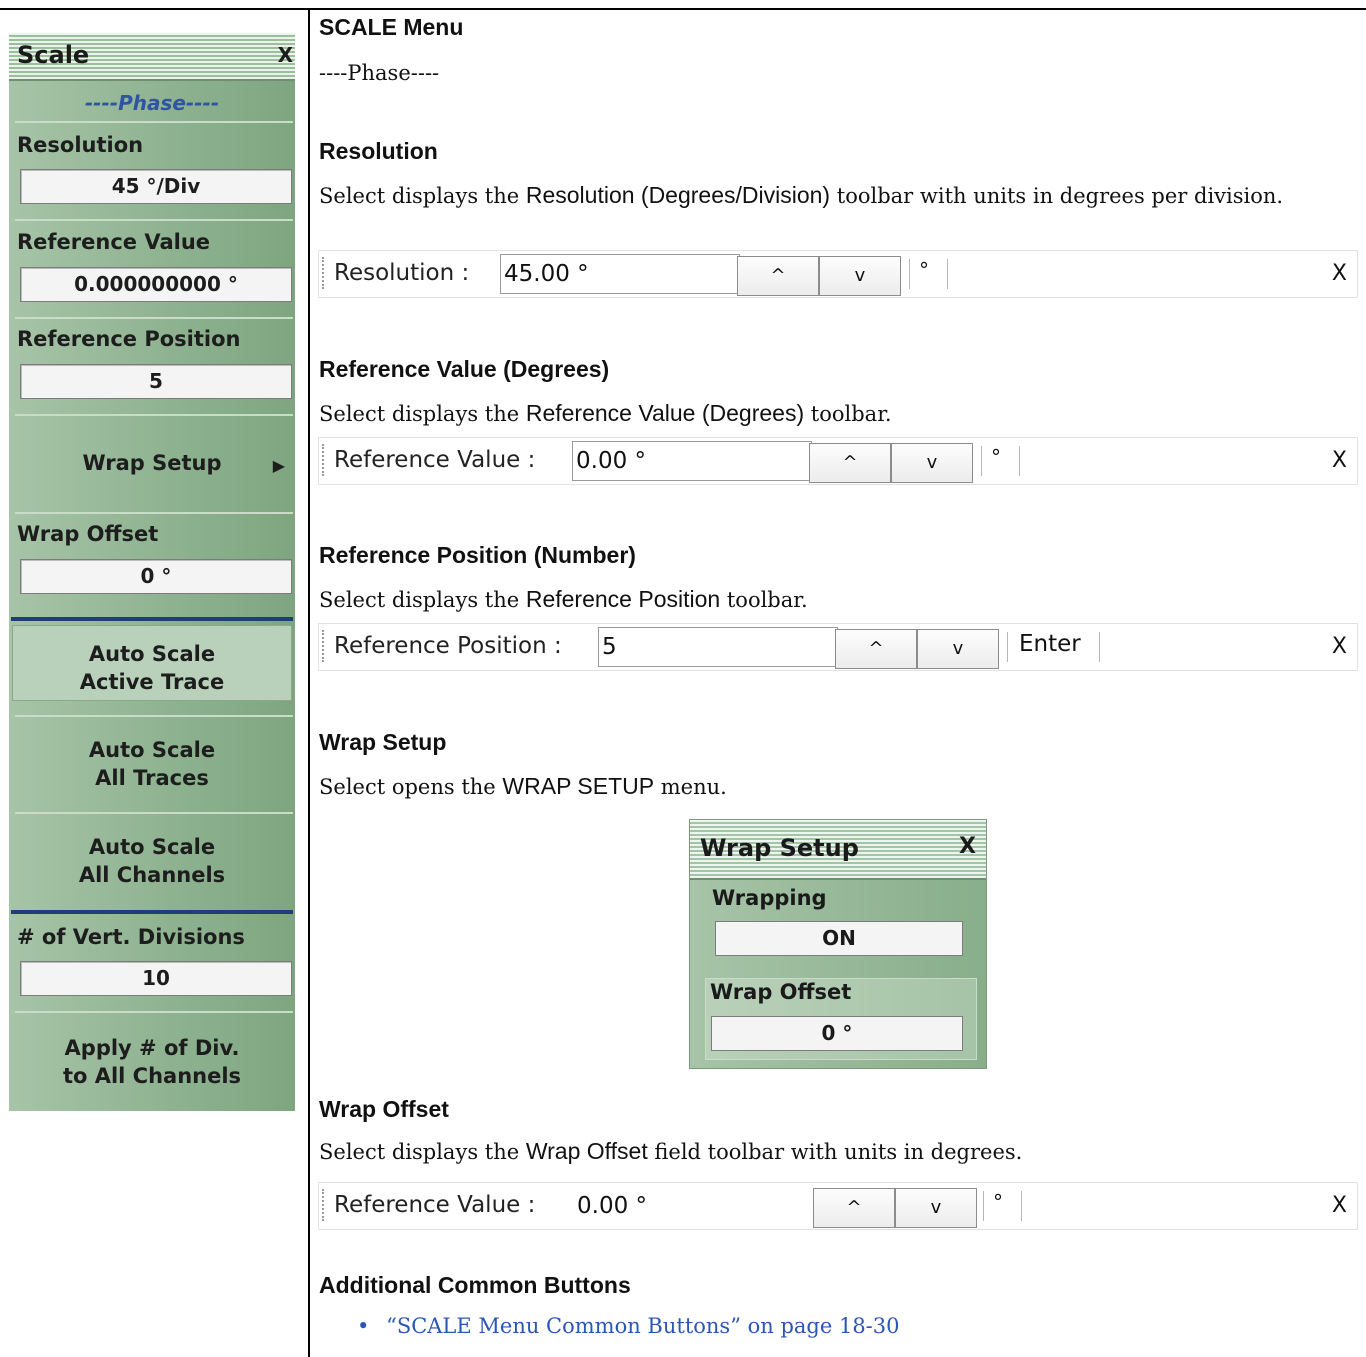  I want to click on button-line: All Traces, so click(152, 778).